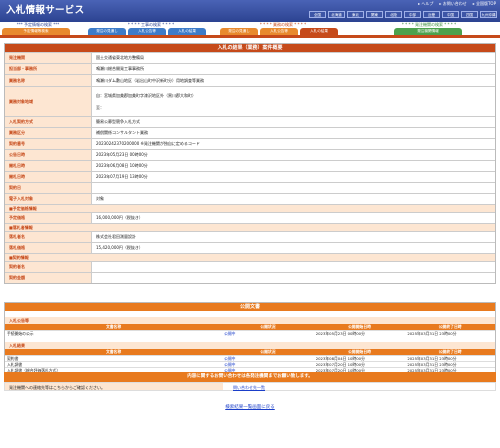 Image resolution: width=500 pixels, height=448 pixels. What do you see at coordinates (469, 14) in the screenshot?
I see `region-tab: 四国` at bounding box center [469, 14].